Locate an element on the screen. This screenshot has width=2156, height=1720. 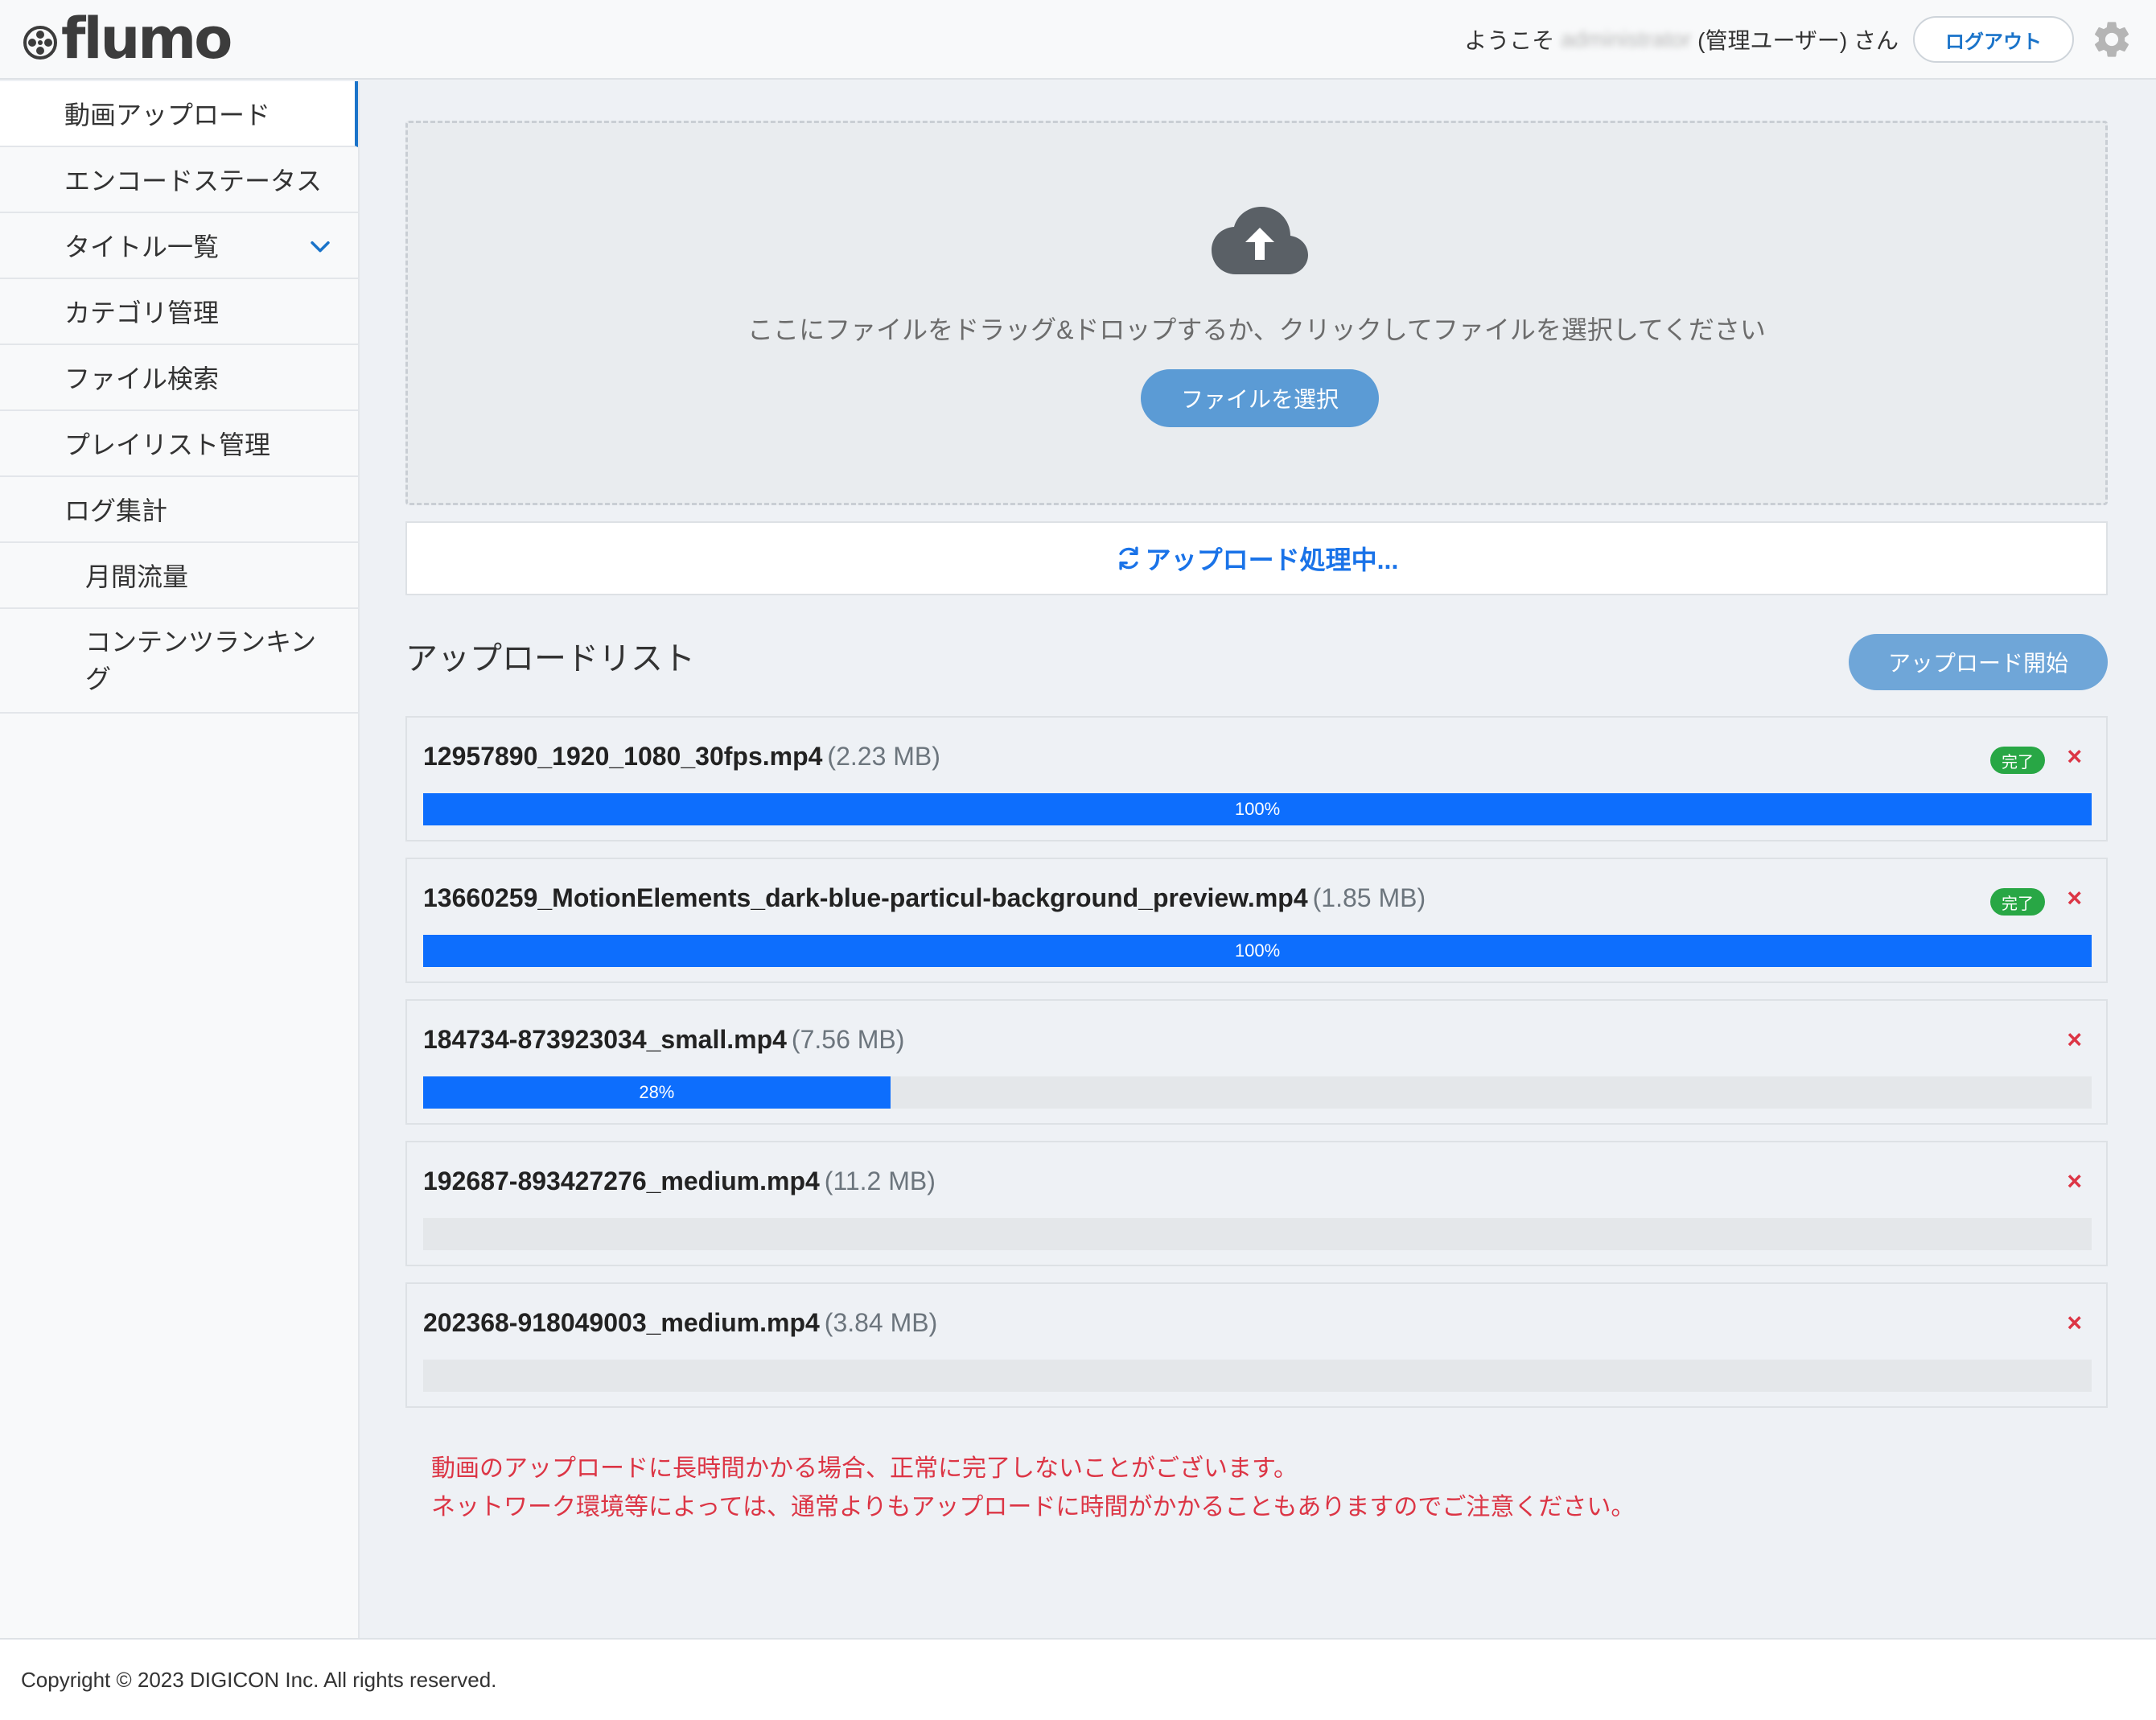
sidebar-item-label: コンテンツランキング is located at coordinates (201, 660).